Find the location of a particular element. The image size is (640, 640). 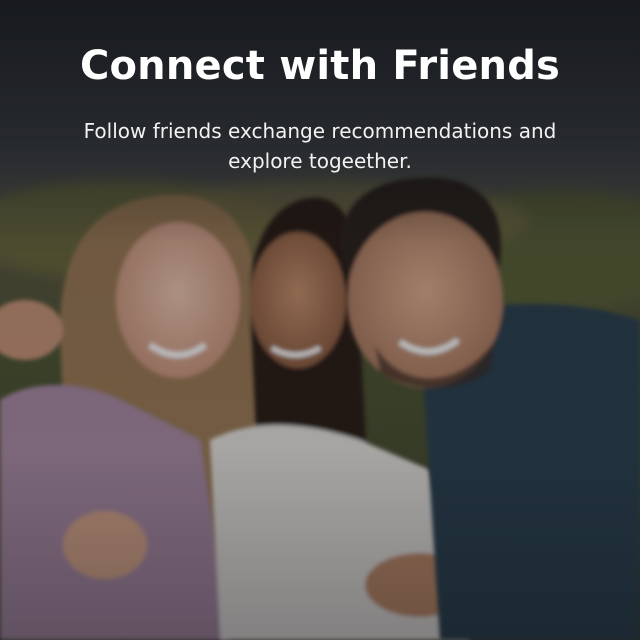

onboarding-title: Connect with Friends is located at coordinates (320, 66).